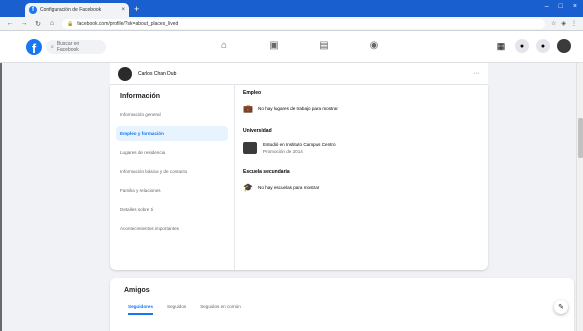 The height and width of the screenshot is (331, 583). What do you see at coordinates (361, 108) in the screenshot?
I see `work-empty-row: 💼 No hay lugares de trabajo para mostrar` at bounding box center [361, 108].